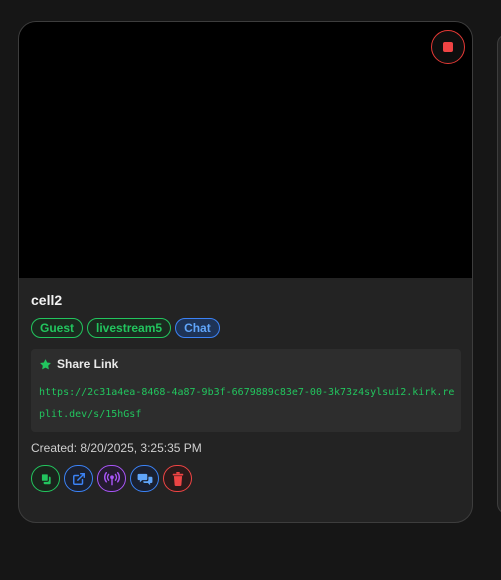 The image size is (501, 580). I want to click on broadcast-button, so click(111, 478).